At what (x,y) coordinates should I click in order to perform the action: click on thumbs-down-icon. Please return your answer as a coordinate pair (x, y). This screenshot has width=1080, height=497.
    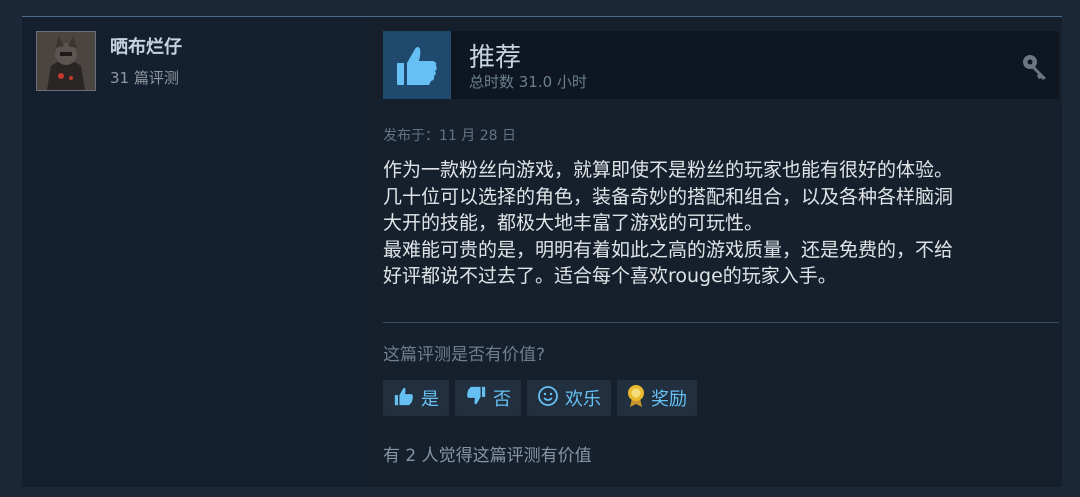
    Looking at the image, I should click on (476, 398).